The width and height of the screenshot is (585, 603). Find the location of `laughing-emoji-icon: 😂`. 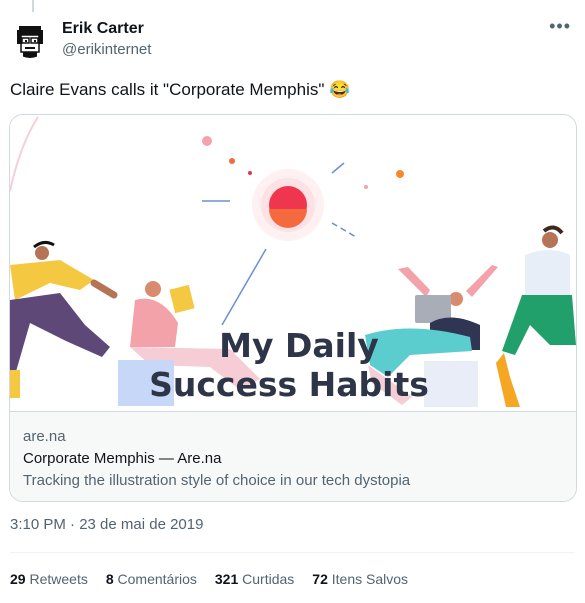

laughing-emoji-icon: 😂 is located at coordinates (340, 89).